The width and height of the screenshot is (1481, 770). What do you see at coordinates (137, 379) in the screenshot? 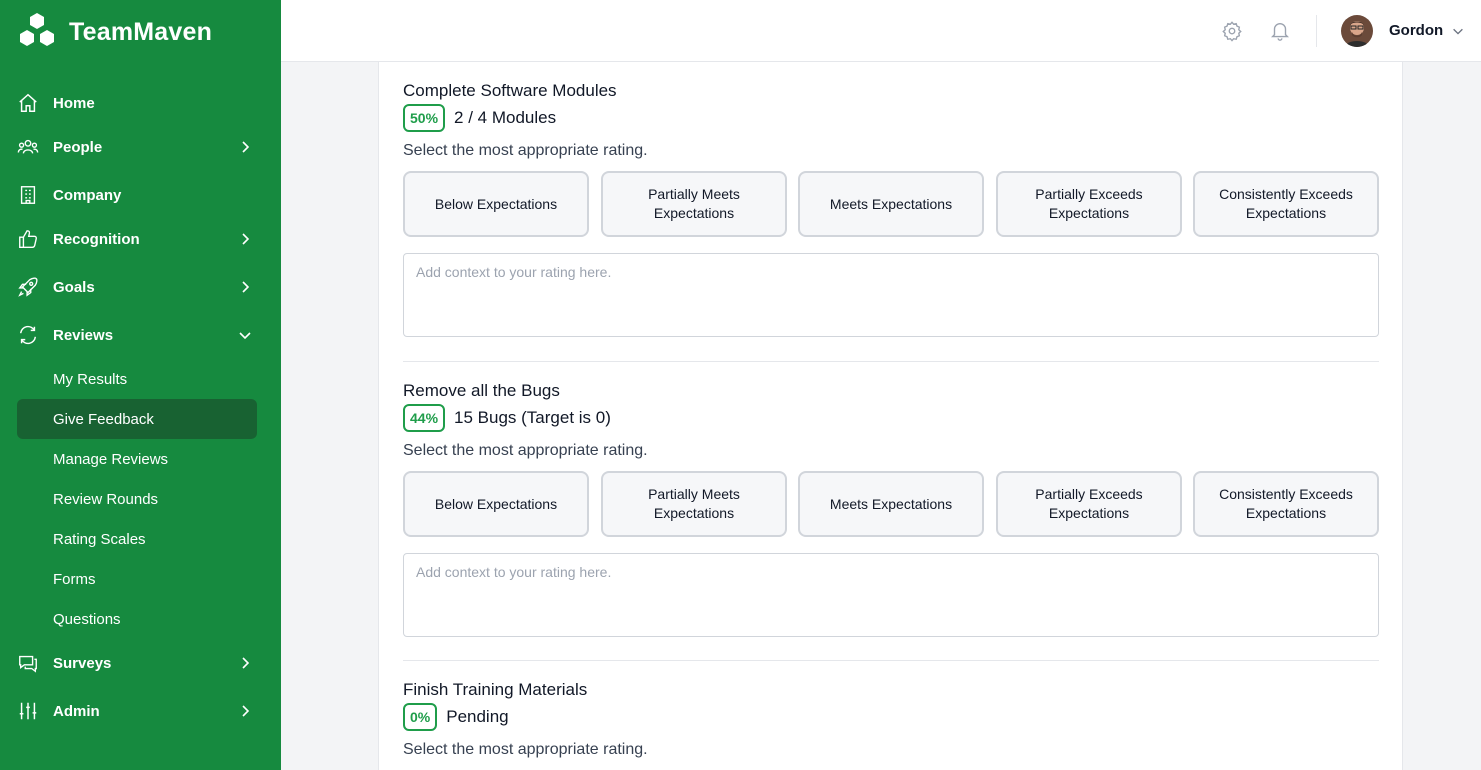
I see `nav-my-results: My Results` at bounding box center [137, 379].